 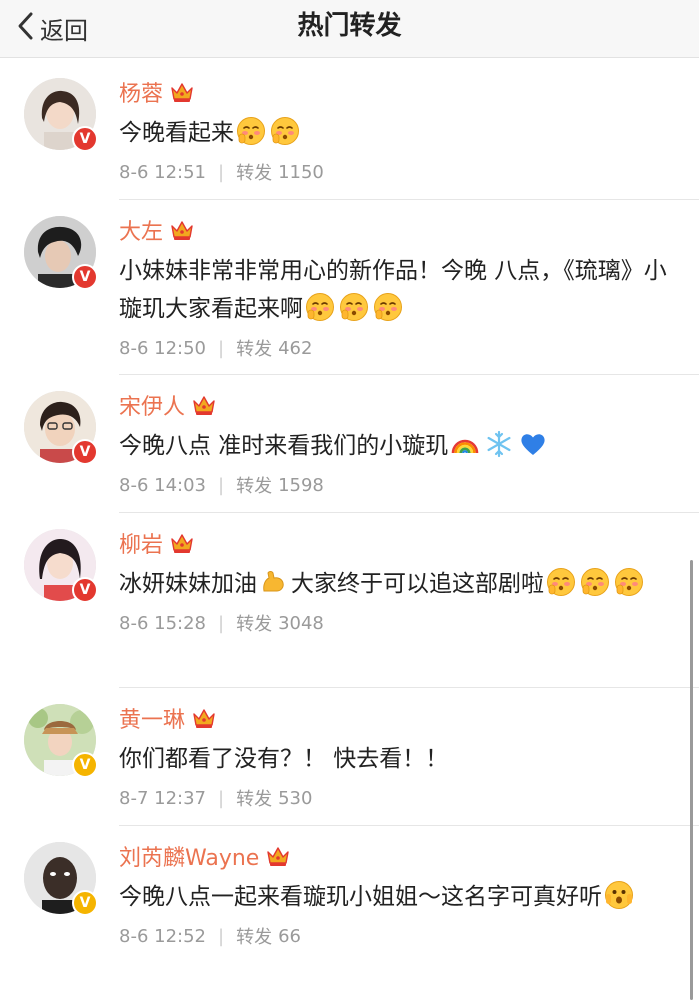 I want to click on user-name: 刘芮麟Wayne, so click(x=189, y=856).